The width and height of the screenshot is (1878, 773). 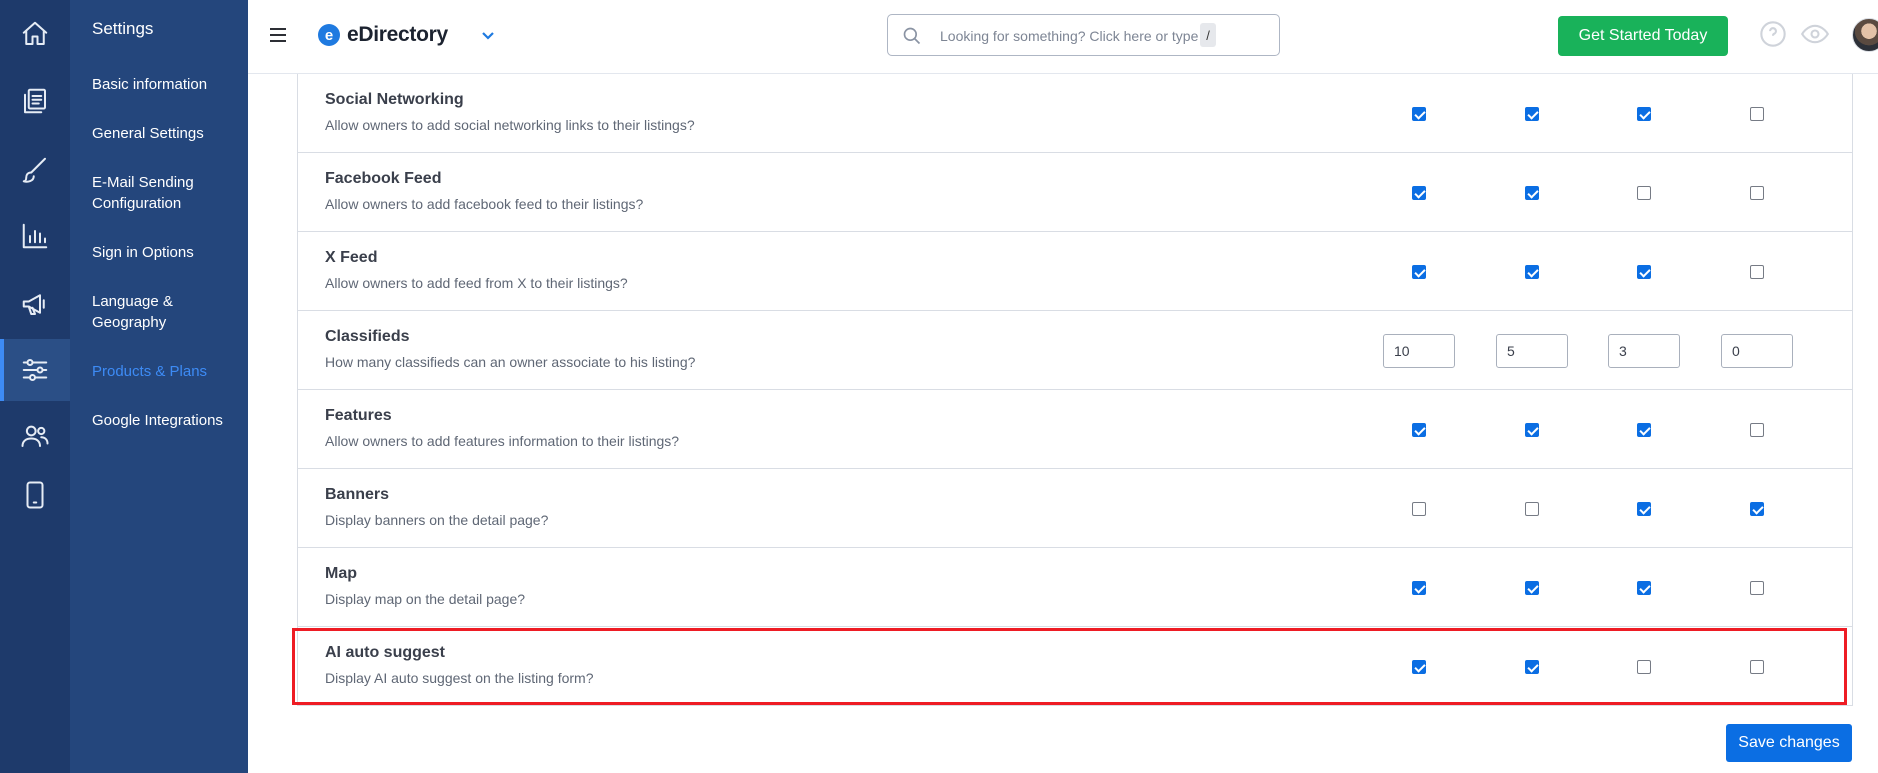 What do you see at coordinates (1773, 36) in the screenshot?
I see `help-icon` at bounding box center [1773, 36].